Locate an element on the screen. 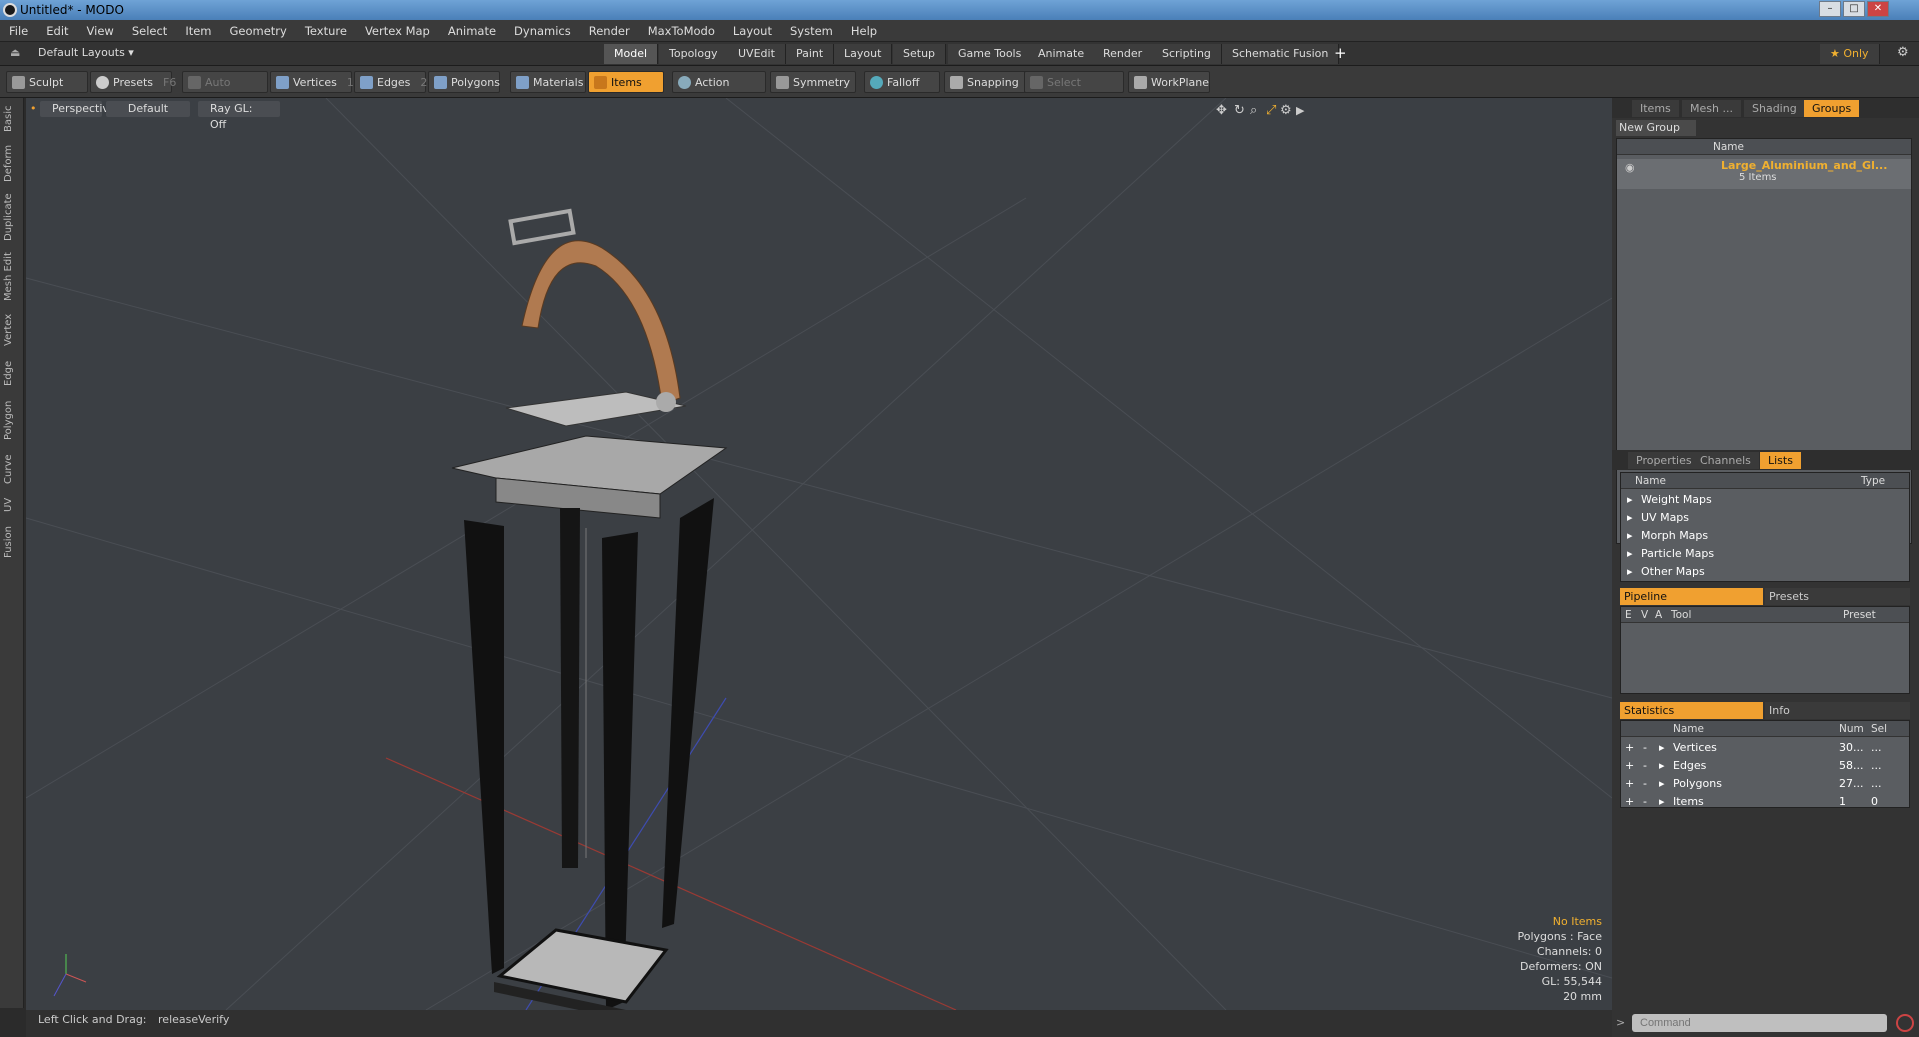 This screenshot has width=1919, height=1037. menu-select: Select is located at coordinates (149, 31).